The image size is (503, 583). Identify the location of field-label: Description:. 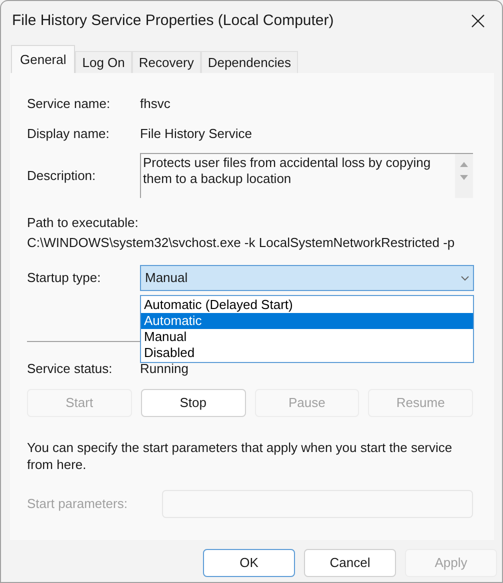
(62, 175).